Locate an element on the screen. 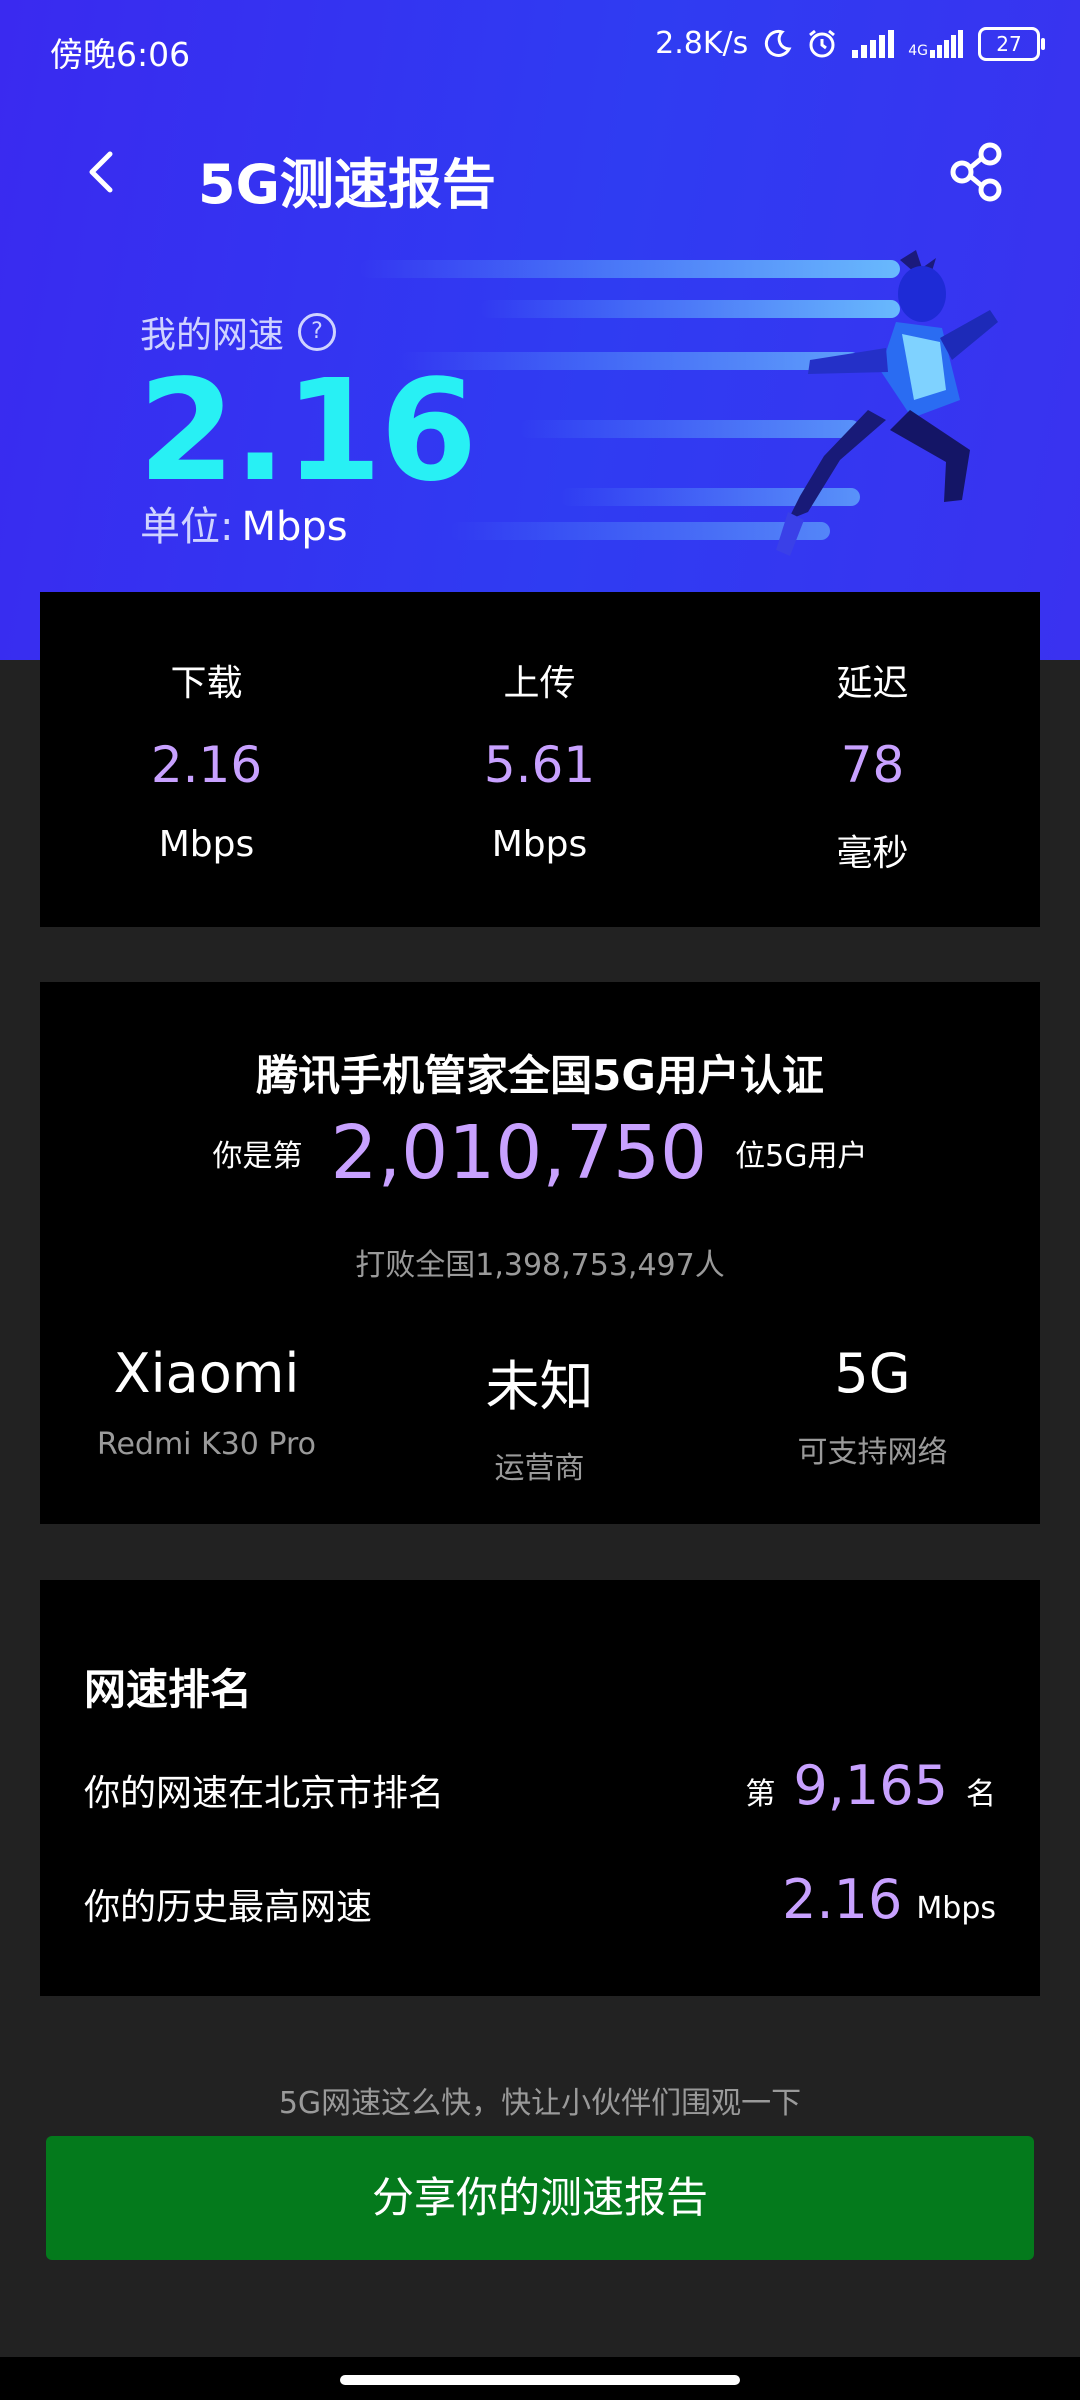 Image resolution: width=1080 pixels, height=2400 pixels. stat-value: 5.61 is located at coordinates (539, 765).